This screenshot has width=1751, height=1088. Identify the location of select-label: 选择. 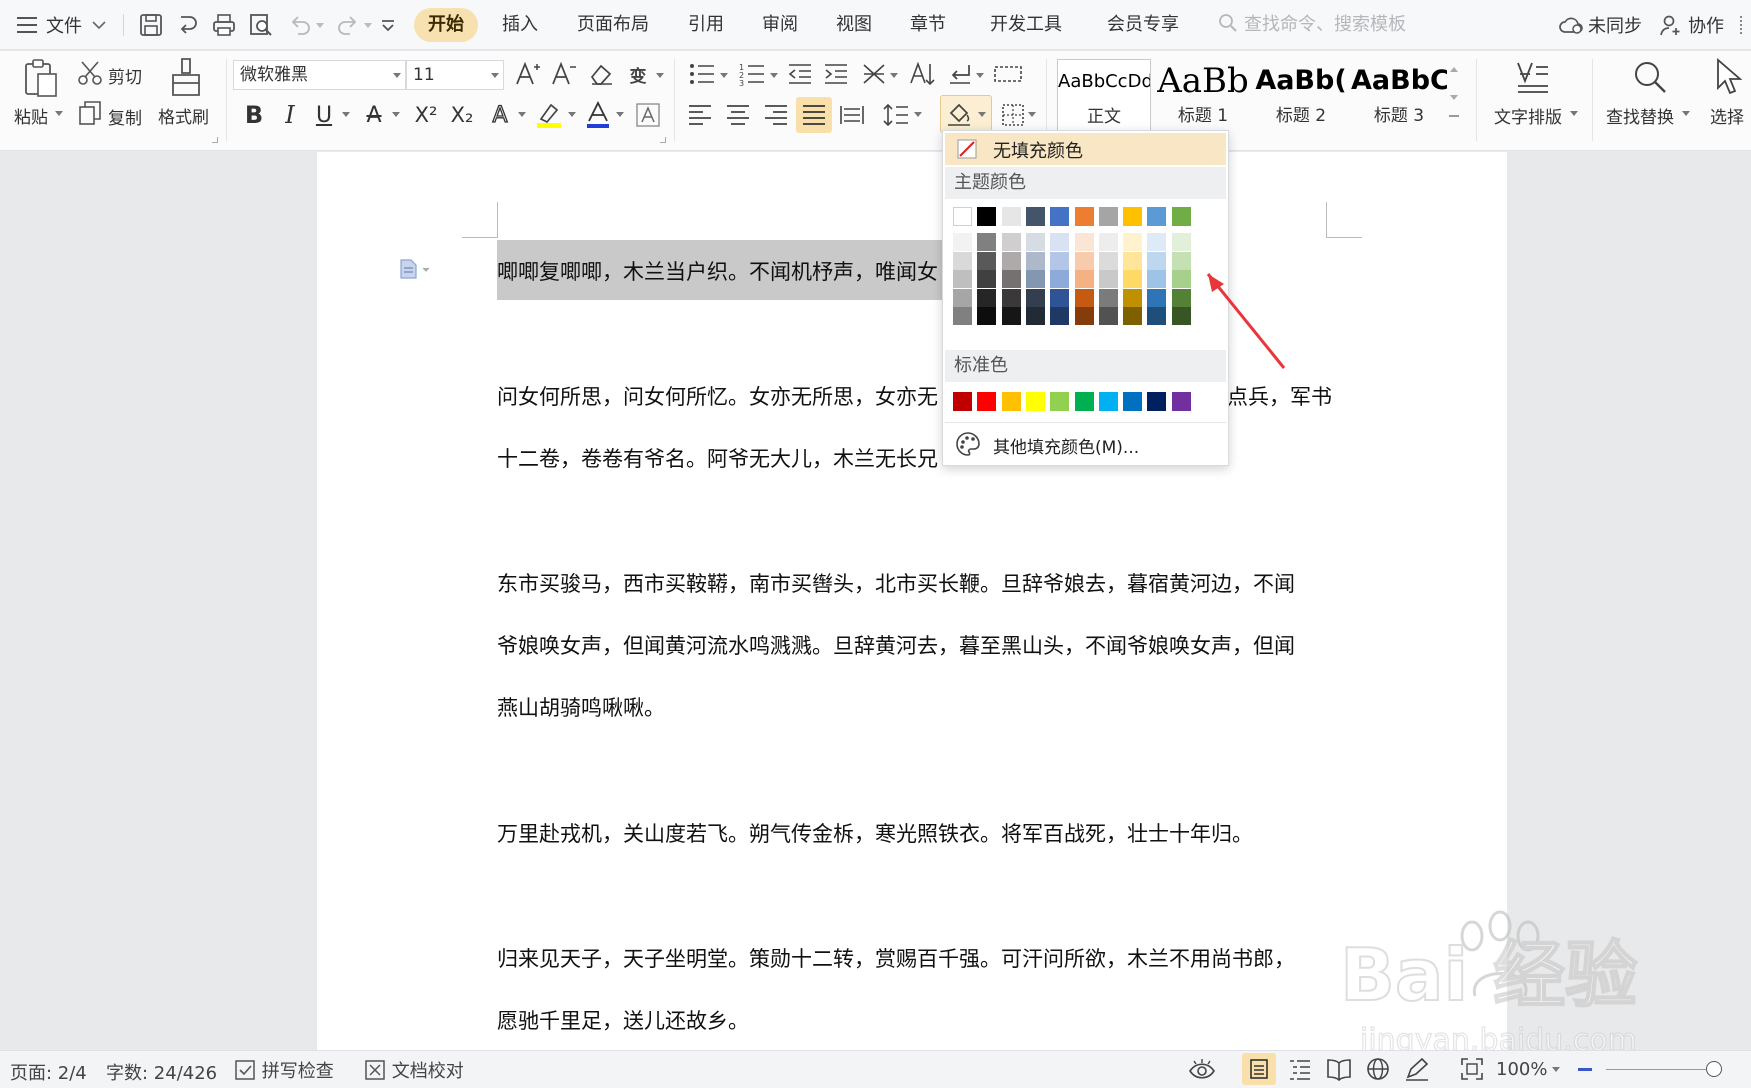
(1727, 115).